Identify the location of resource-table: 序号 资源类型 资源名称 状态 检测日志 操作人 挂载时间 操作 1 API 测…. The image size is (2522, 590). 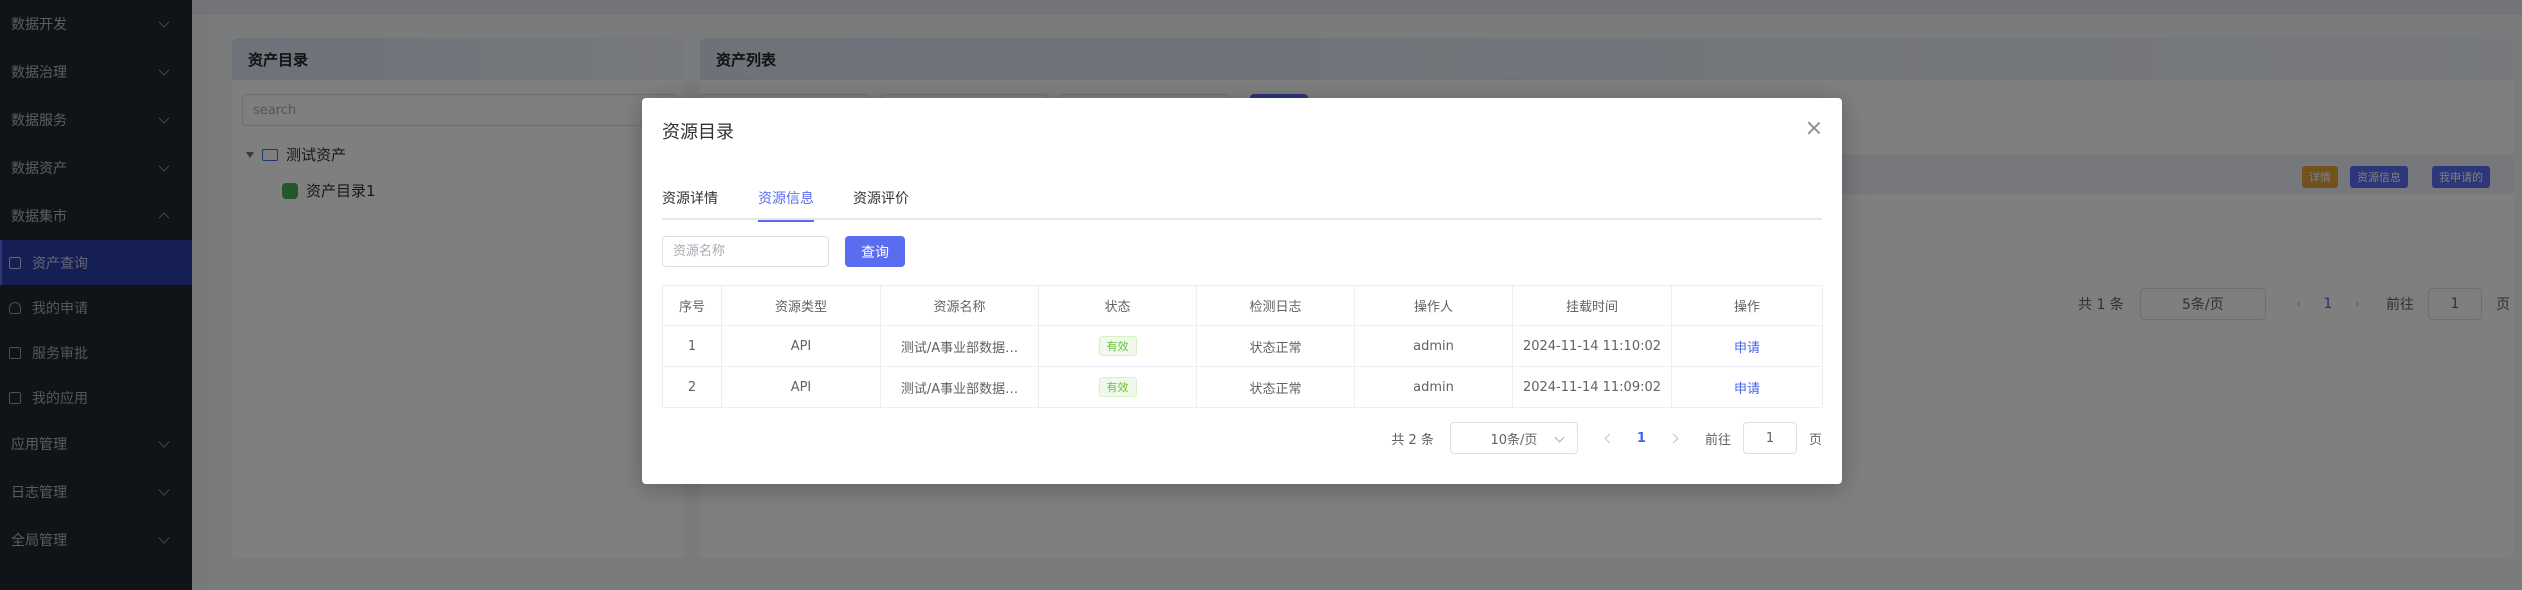
(1242, 346).